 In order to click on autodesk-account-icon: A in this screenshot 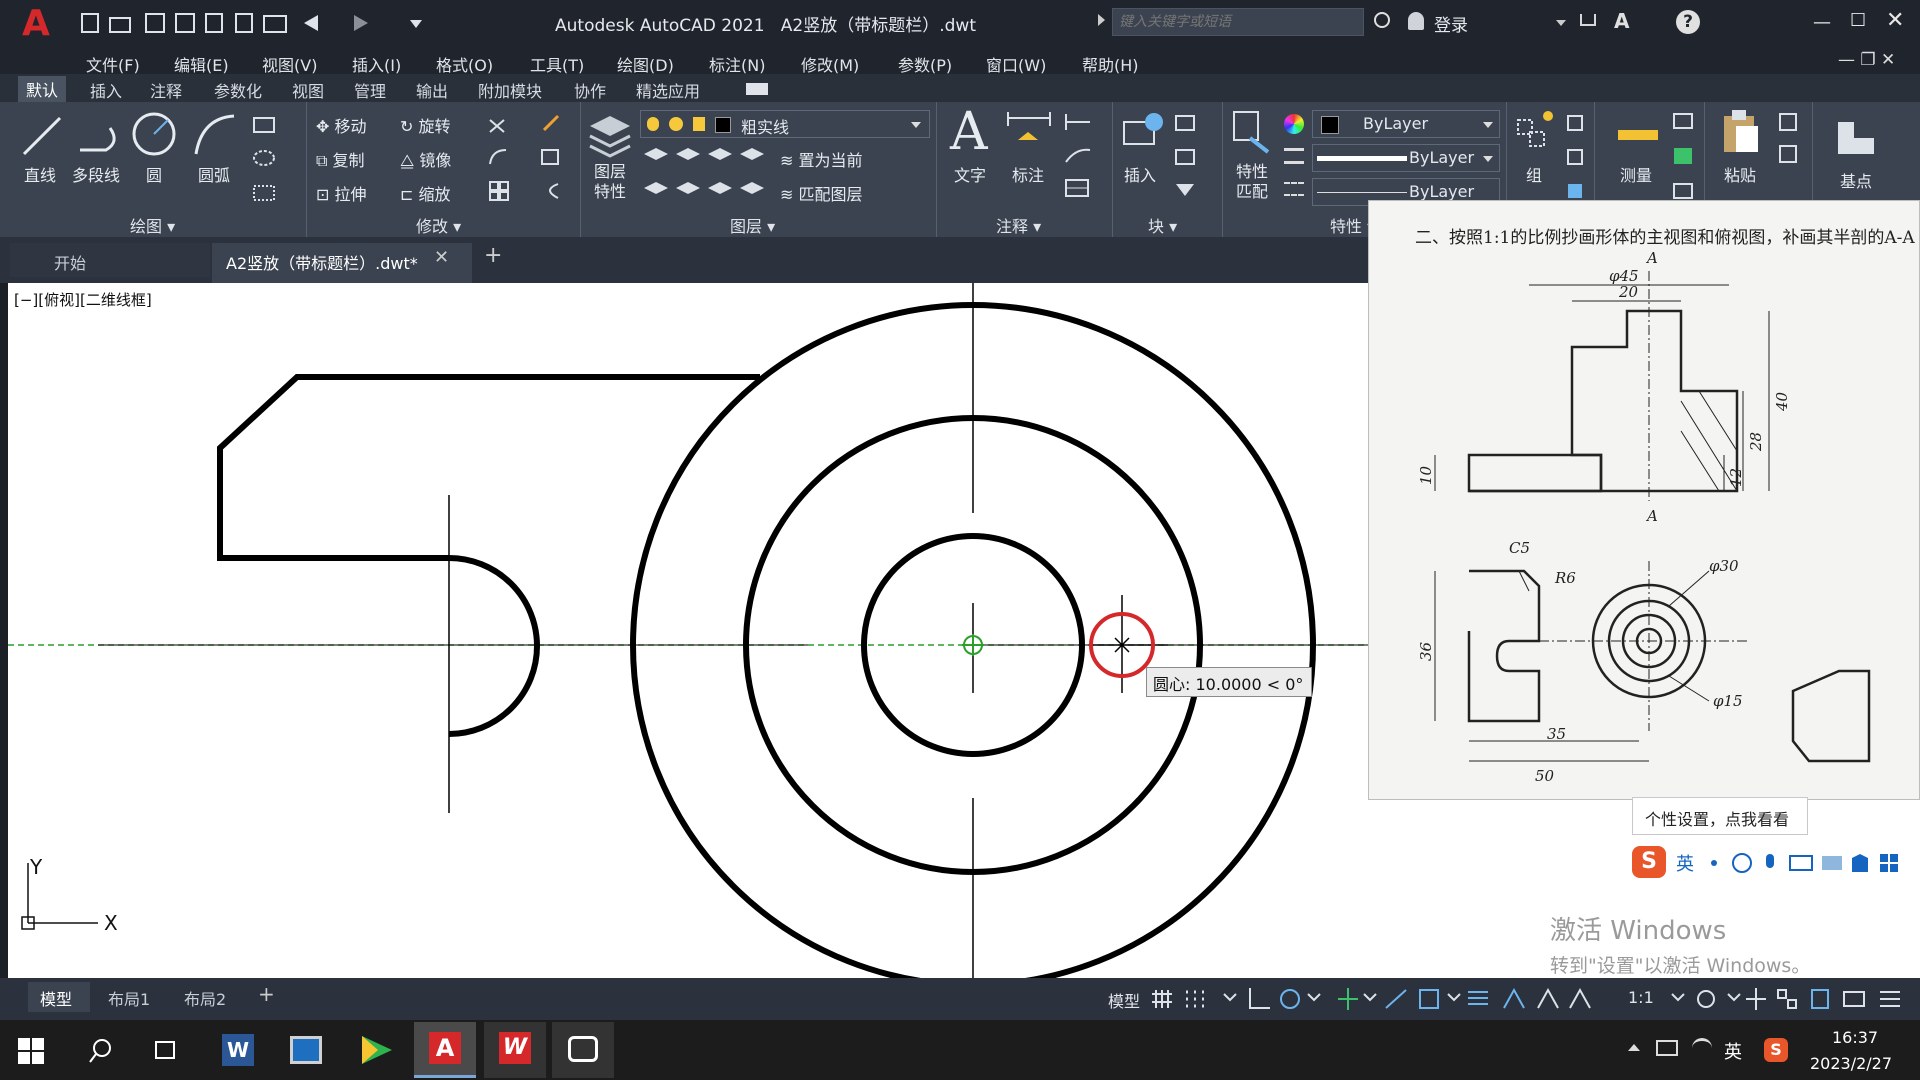, I will do `click(1621, 21)`.